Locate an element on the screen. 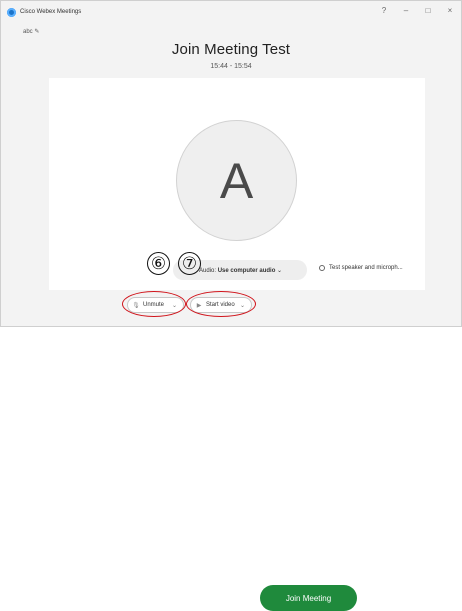 The height and width of the screenshot is (611, 462). video-camera-icon: ▶ is located at coordinates (199, 305).